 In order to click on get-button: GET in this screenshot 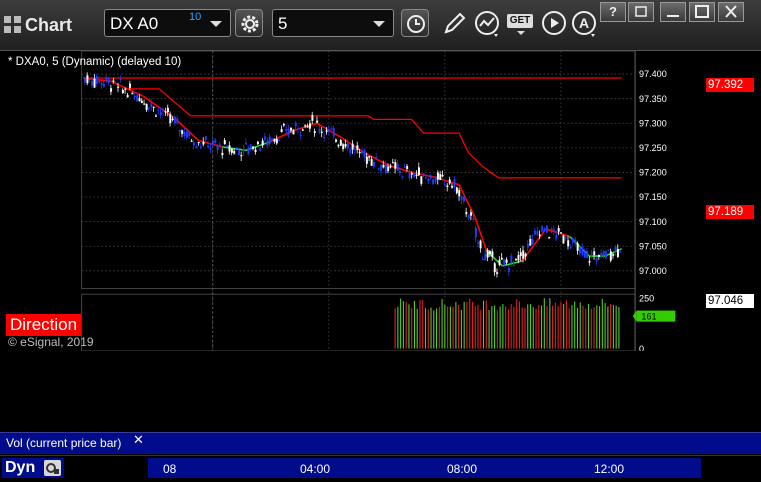, I will do `click(522, 24)`.